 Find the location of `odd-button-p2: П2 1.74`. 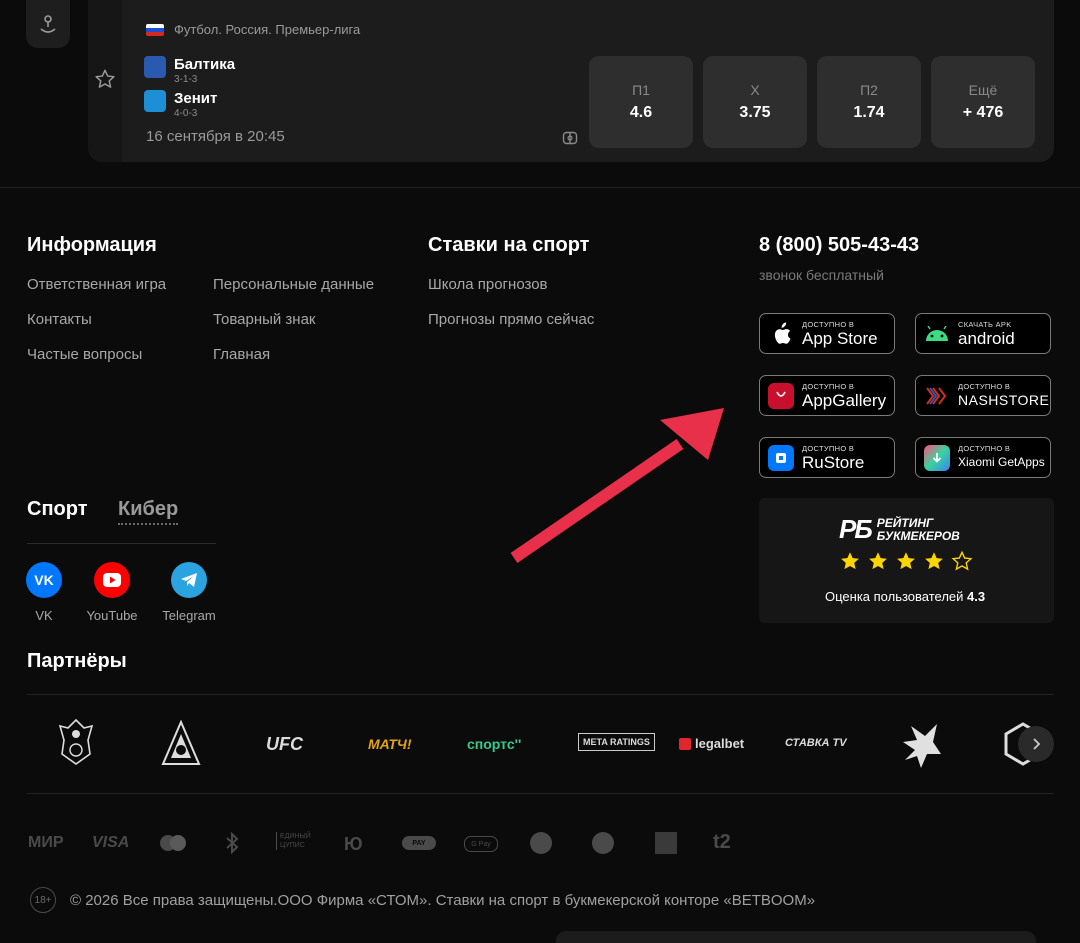

odd-button-p2: П2 1.74 is located at coordinates (869, 102).